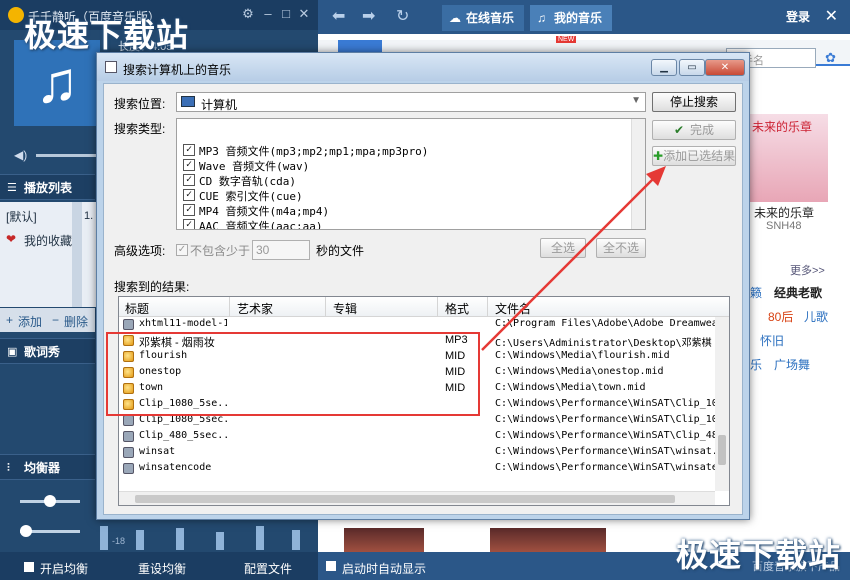  I want to click on config-file-button: 配置文件, so click(268, 568).